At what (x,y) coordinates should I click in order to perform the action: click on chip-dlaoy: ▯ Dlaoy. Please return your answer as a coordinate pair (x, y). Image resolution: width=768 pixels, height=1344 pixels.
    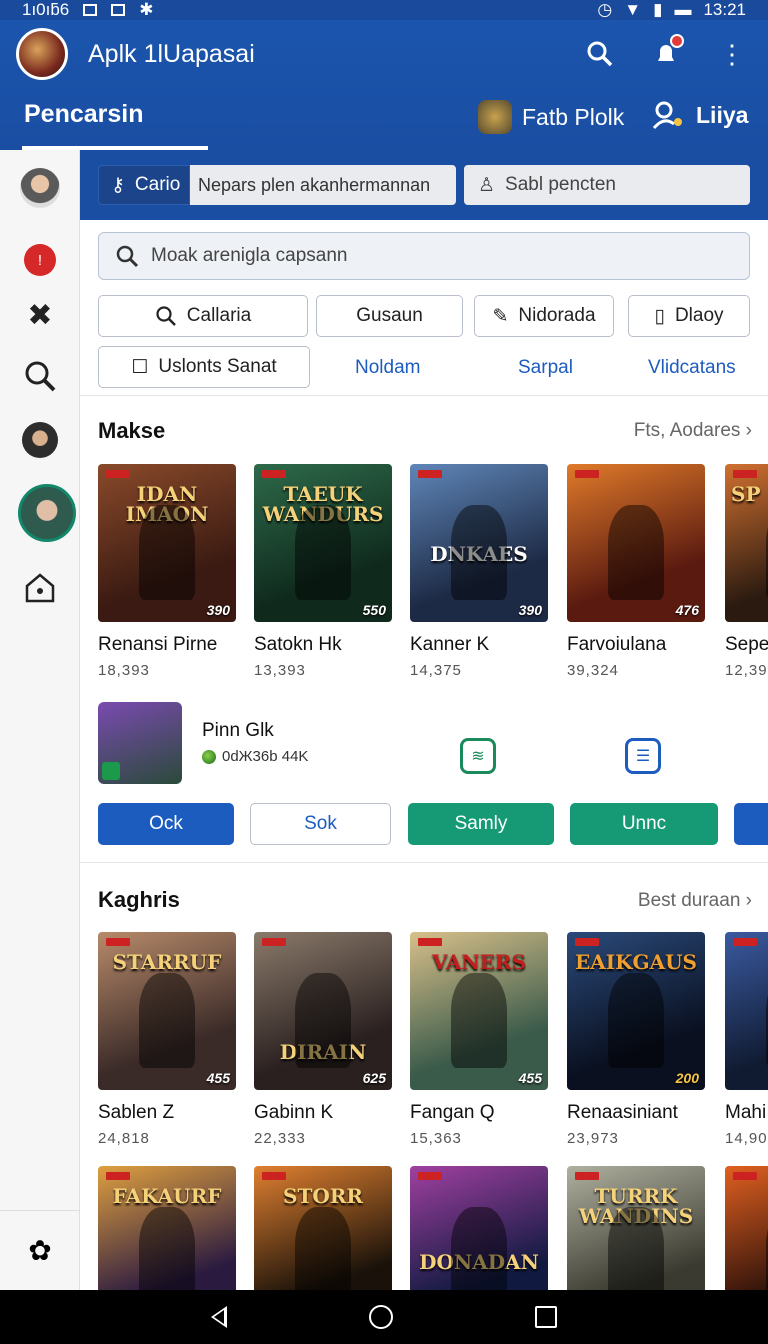
    Looking at the image, I should click on (689, 316).